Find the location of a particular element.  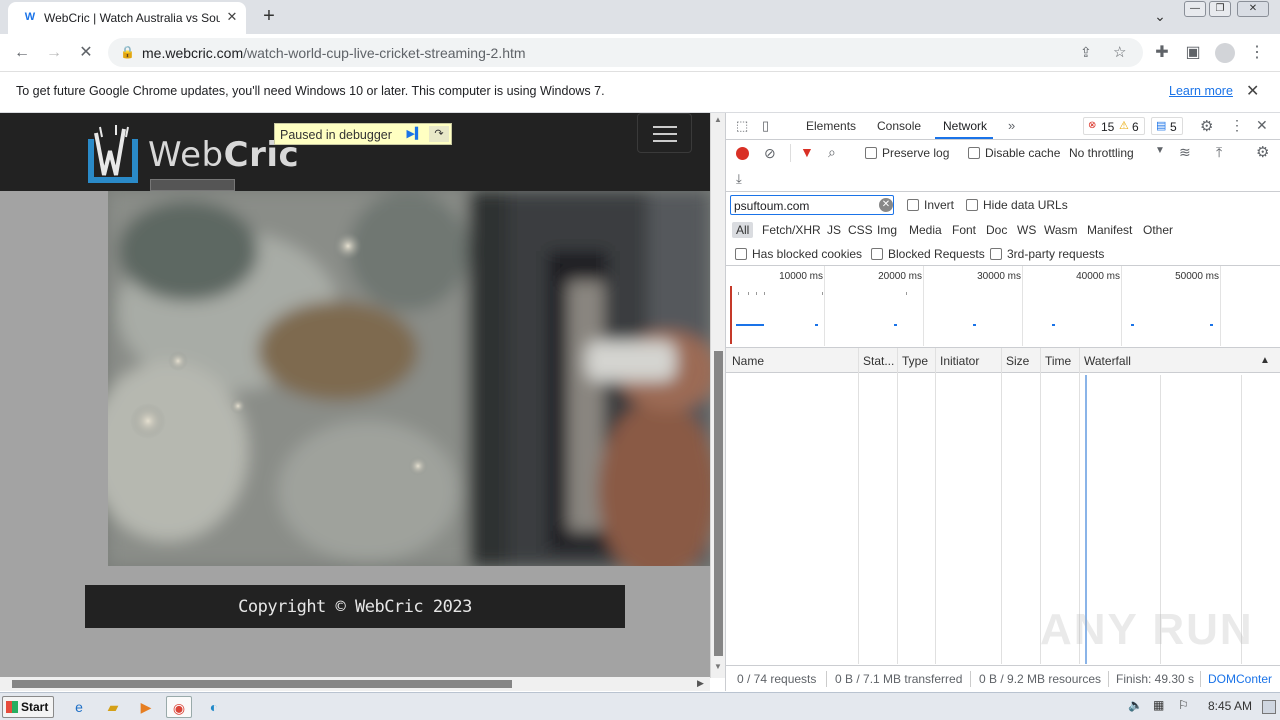

has-blocked-cookies-label: Has blocked cookies is located at coordinates (807, 254).